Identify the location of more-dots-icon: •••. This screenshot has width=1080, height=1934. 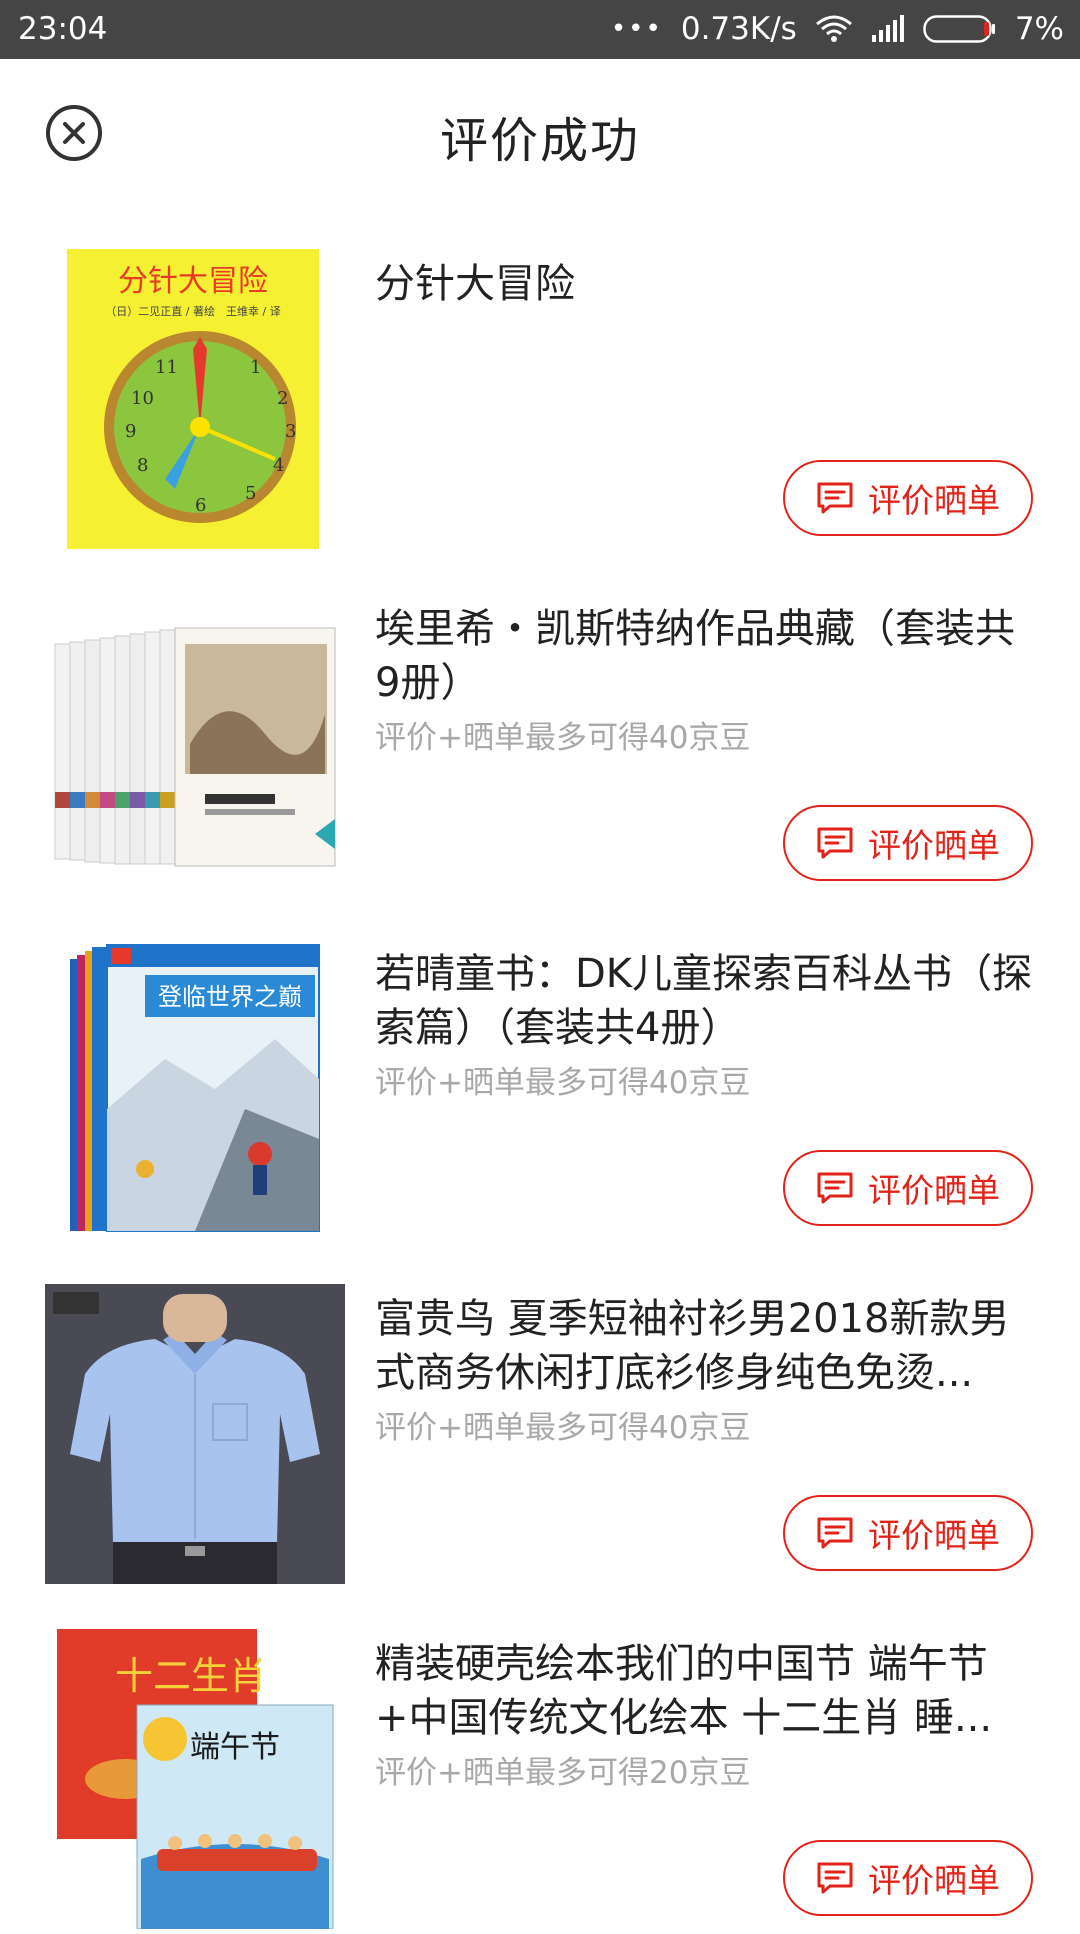
(636, 29).